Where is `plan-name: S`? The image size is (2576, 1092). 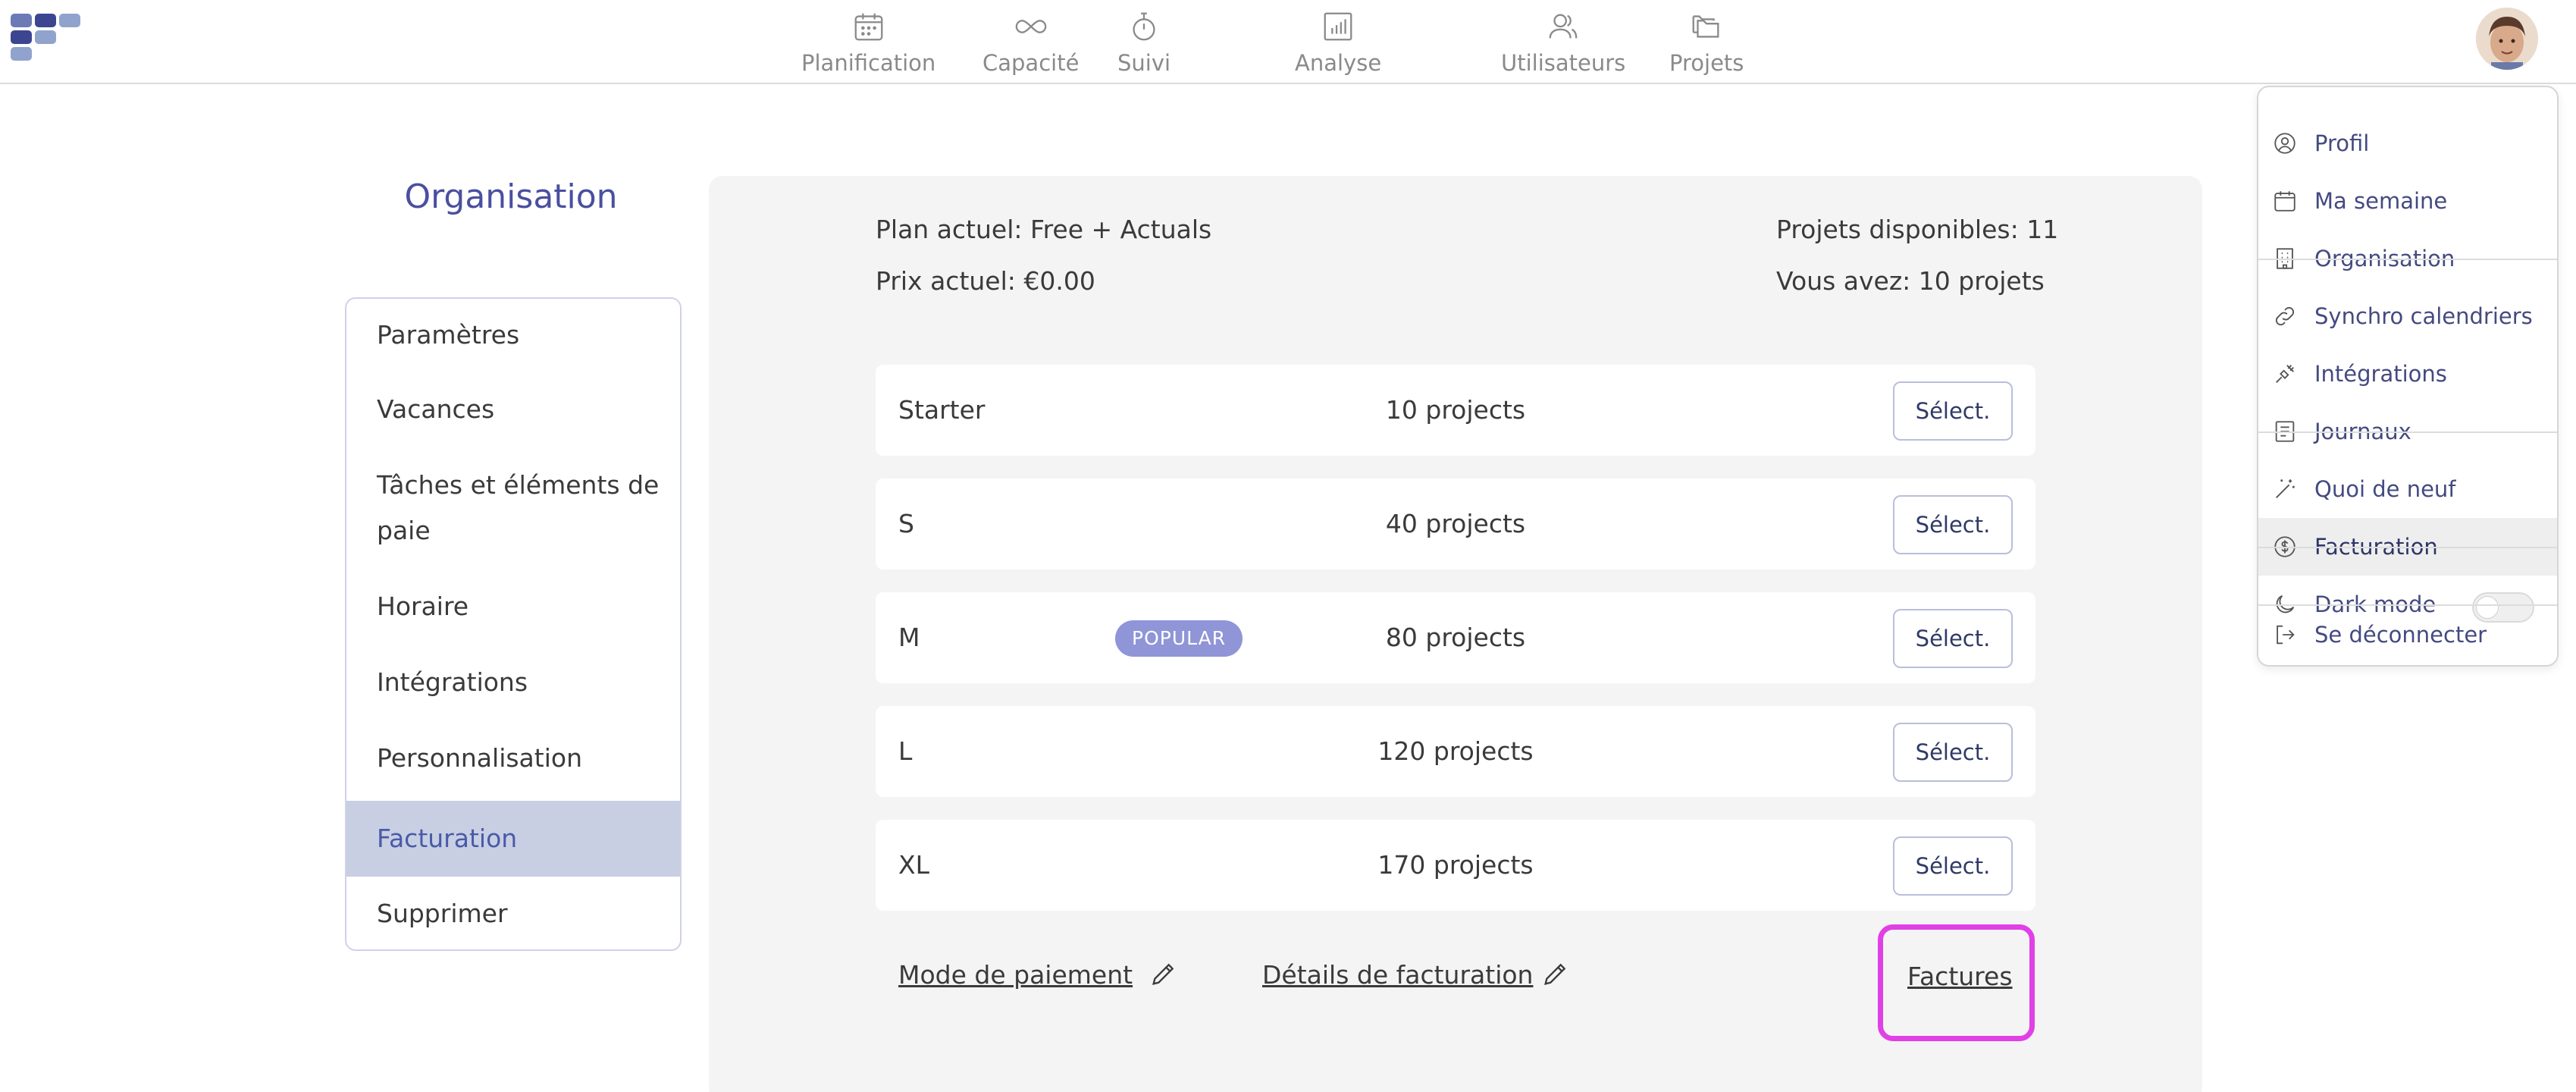 plan-name: S is located at coordinates (906, 523).